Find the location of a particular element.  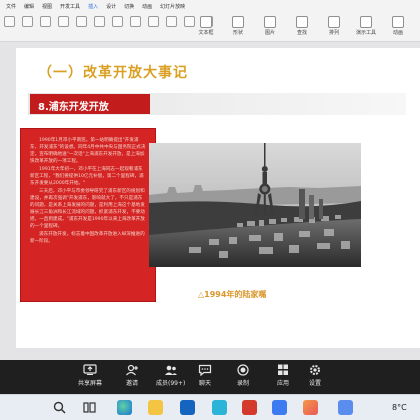

invite-button: 邀请 is located at coordinates (132, 375).